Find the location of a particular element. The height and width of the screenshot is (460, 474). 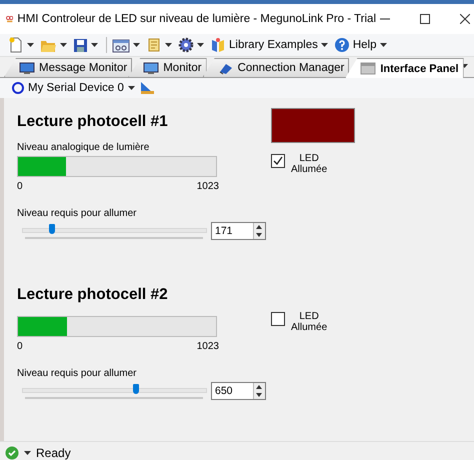

section-title: Lecture photocell #2 is located at coordinates (93, 295).